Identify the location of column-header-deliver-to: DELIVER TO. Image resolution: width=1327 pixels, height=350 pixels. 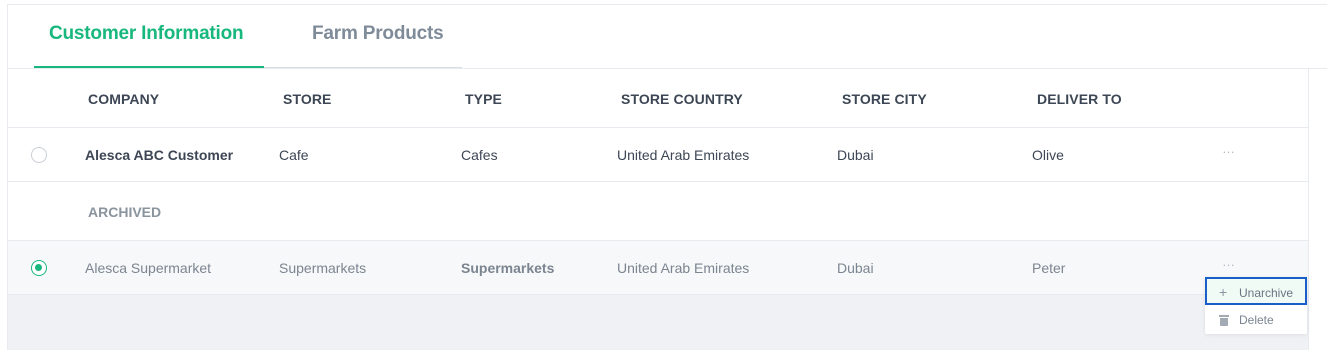
(1079, 99).